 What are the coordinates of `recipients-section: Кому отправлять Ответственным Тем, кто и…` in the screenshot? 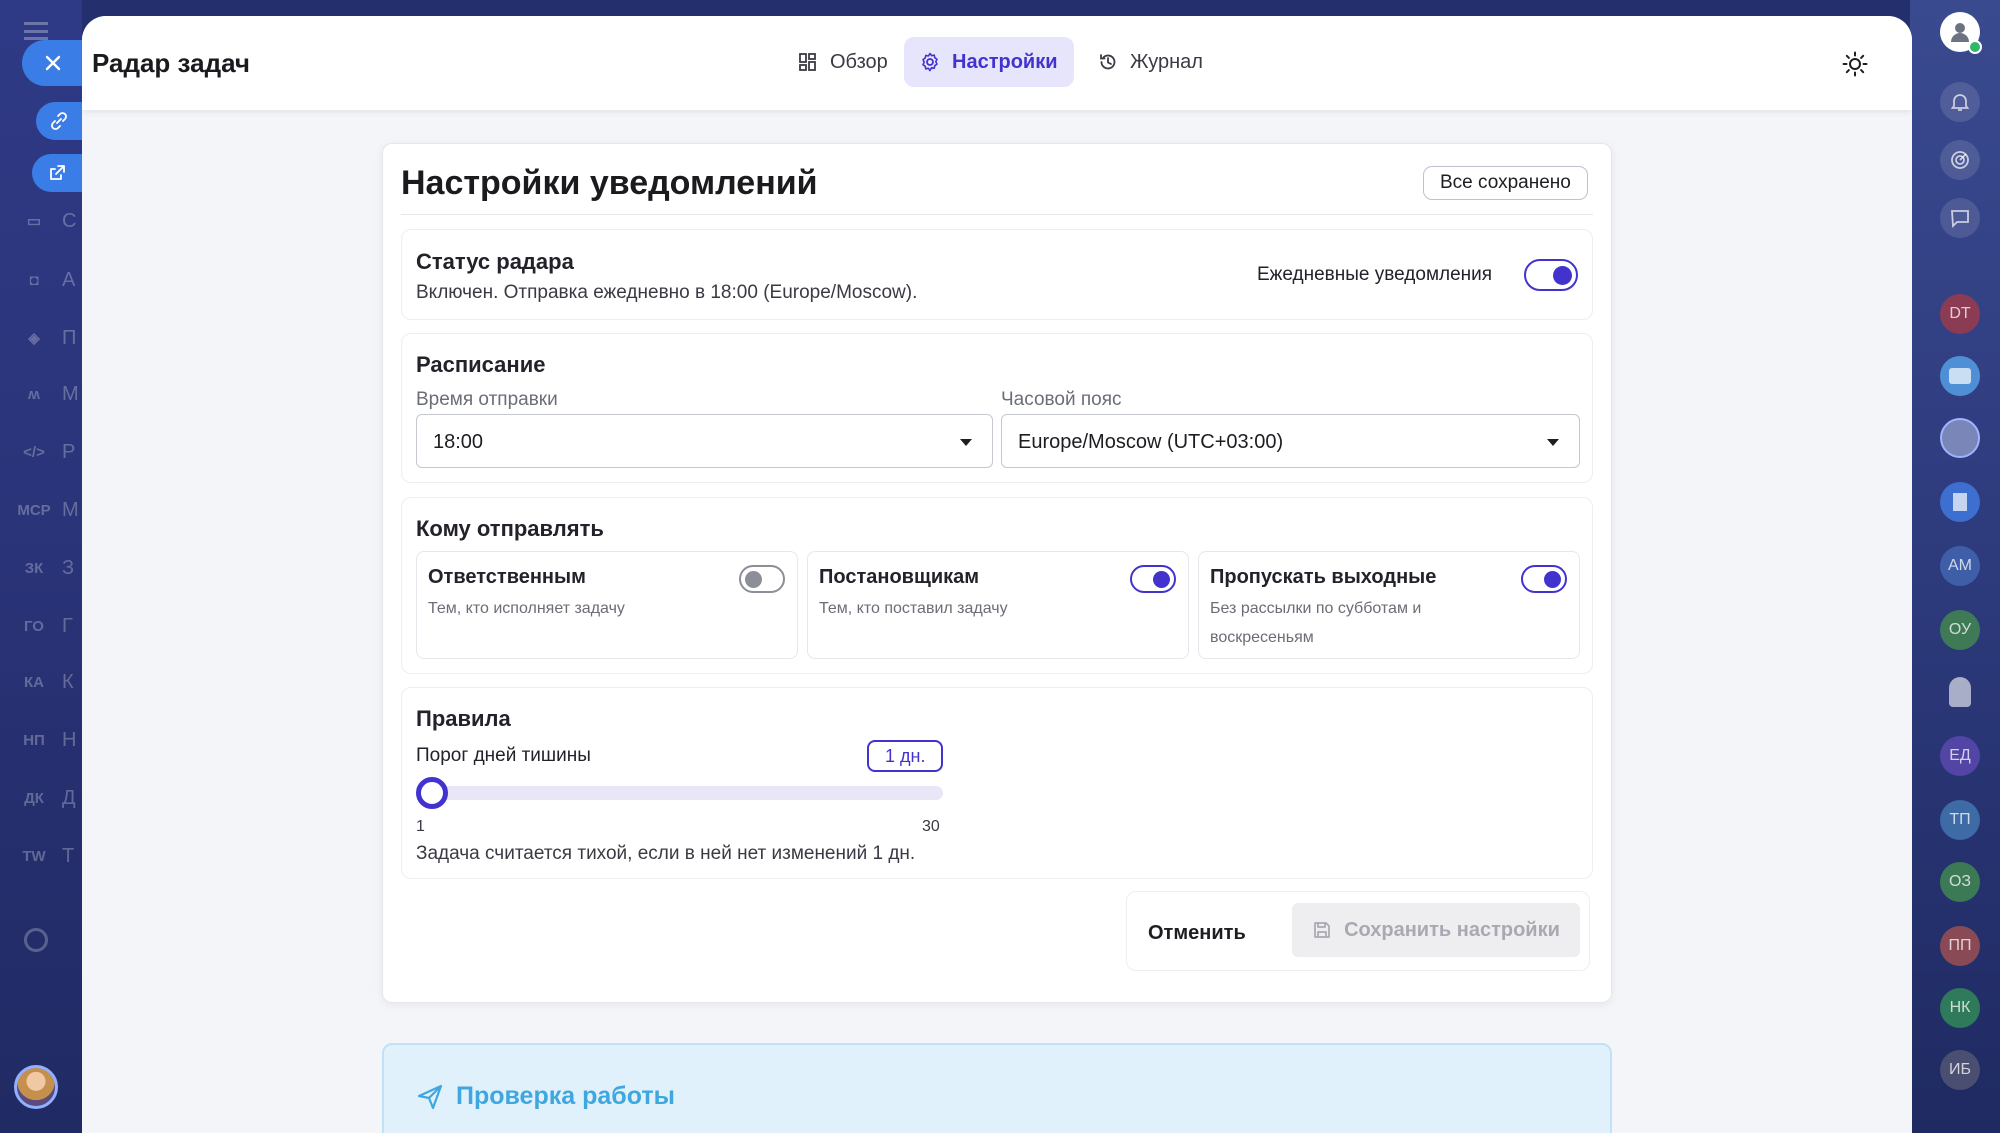 It's located at (997, 585).